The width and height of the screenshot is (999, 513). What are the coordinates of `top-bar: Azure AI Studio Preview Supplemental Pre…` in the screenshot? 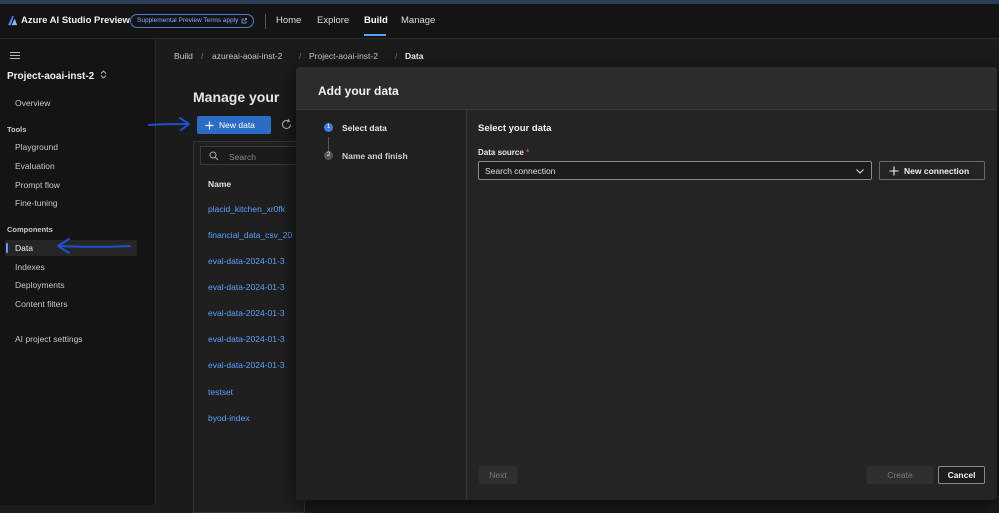 It's located at (499, 21).